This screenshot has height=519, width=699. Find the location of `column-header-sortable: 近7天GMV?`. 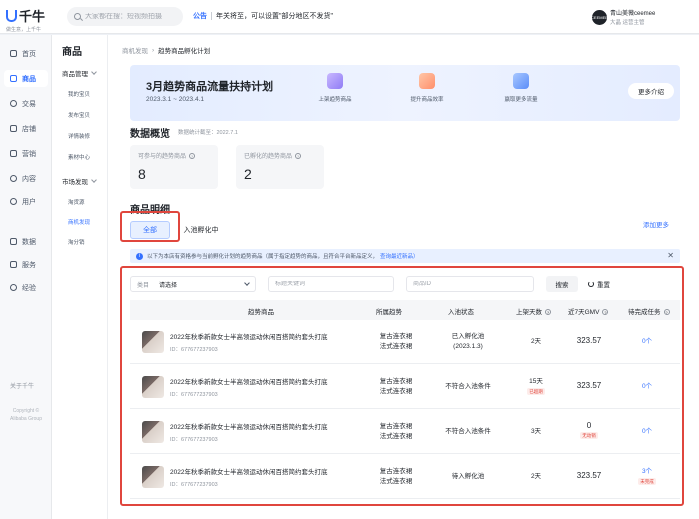

column-header-sortable: 近7天GMV? is located at coordinates (588, 311).